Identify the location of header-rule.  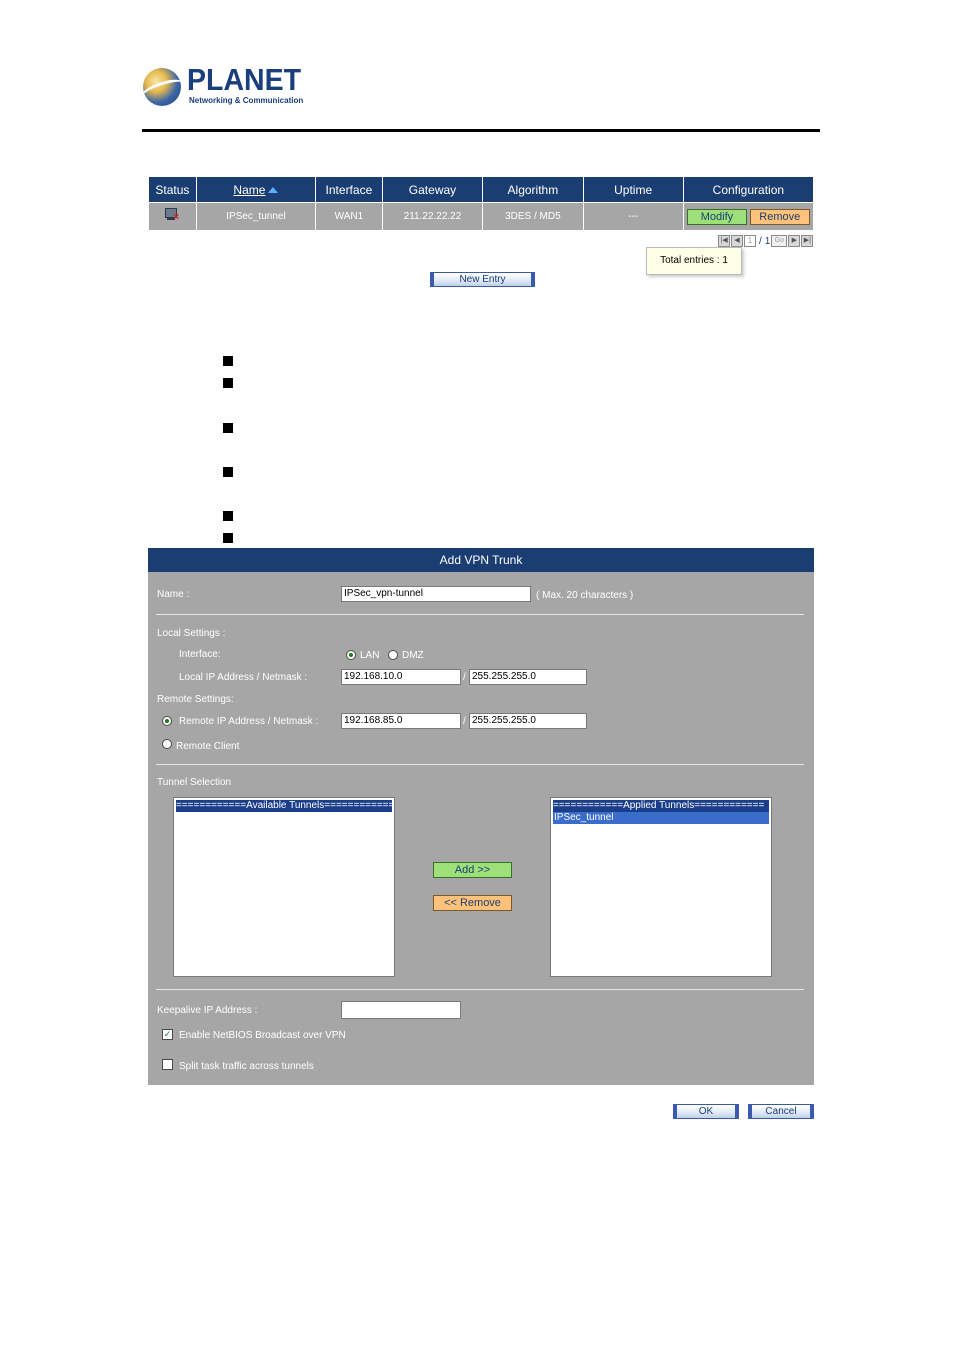
(481, 130).